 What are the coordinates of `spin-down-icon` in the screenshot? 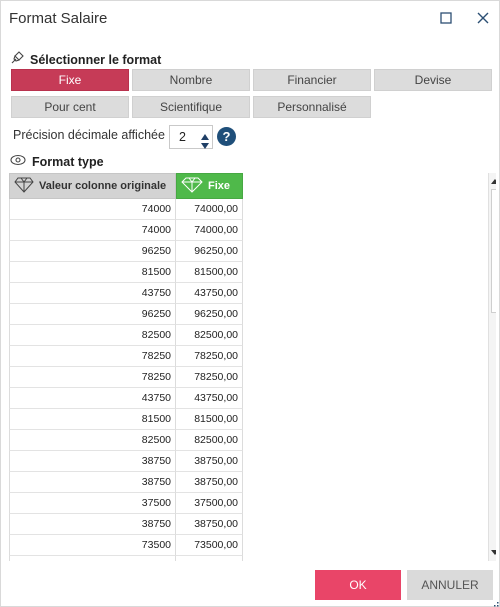 It's located at (205, 143).